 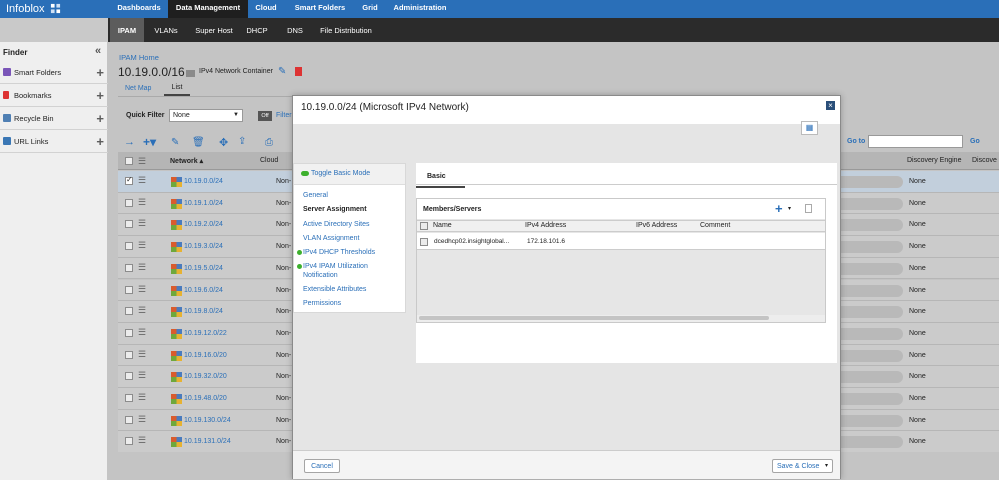 I want to click on print-icon: ⎙, so click(x=269, y=142).